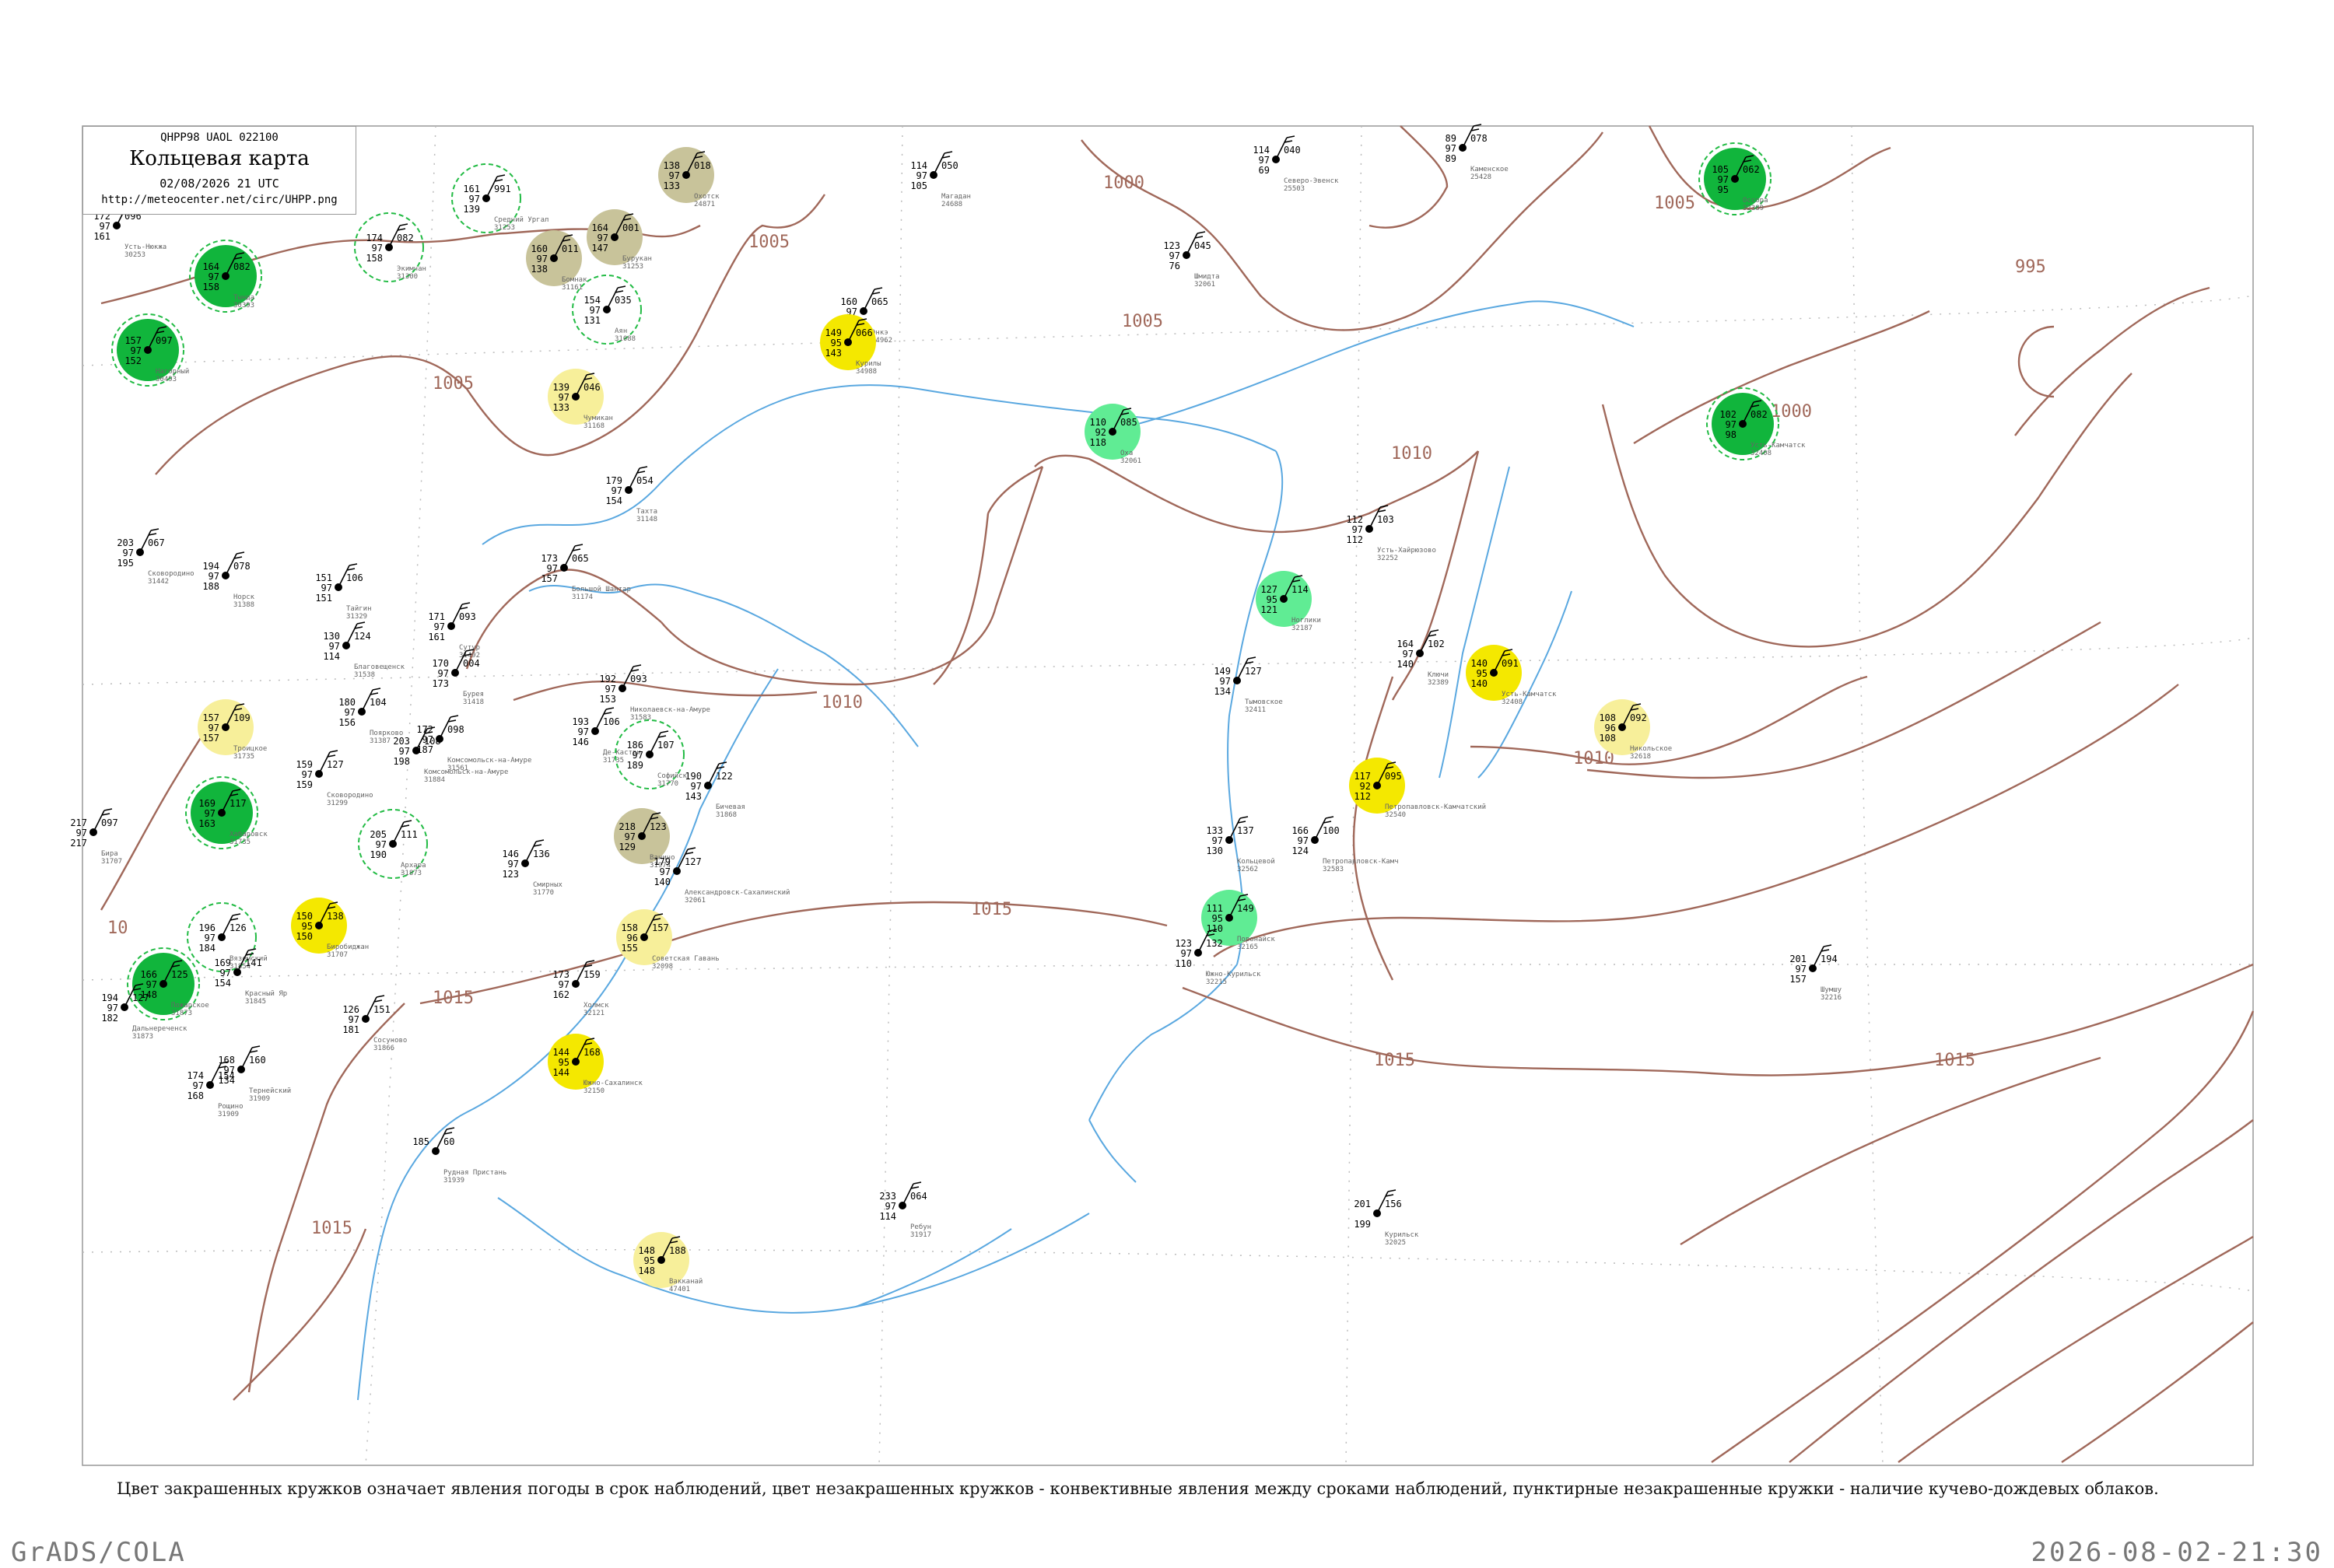 Image resolution: width=2334 pixels, height=1568 pixels. Describe the element at coordinates (1300, 589) in the screenshot. I see `pressure-tendency: 114` at that location.